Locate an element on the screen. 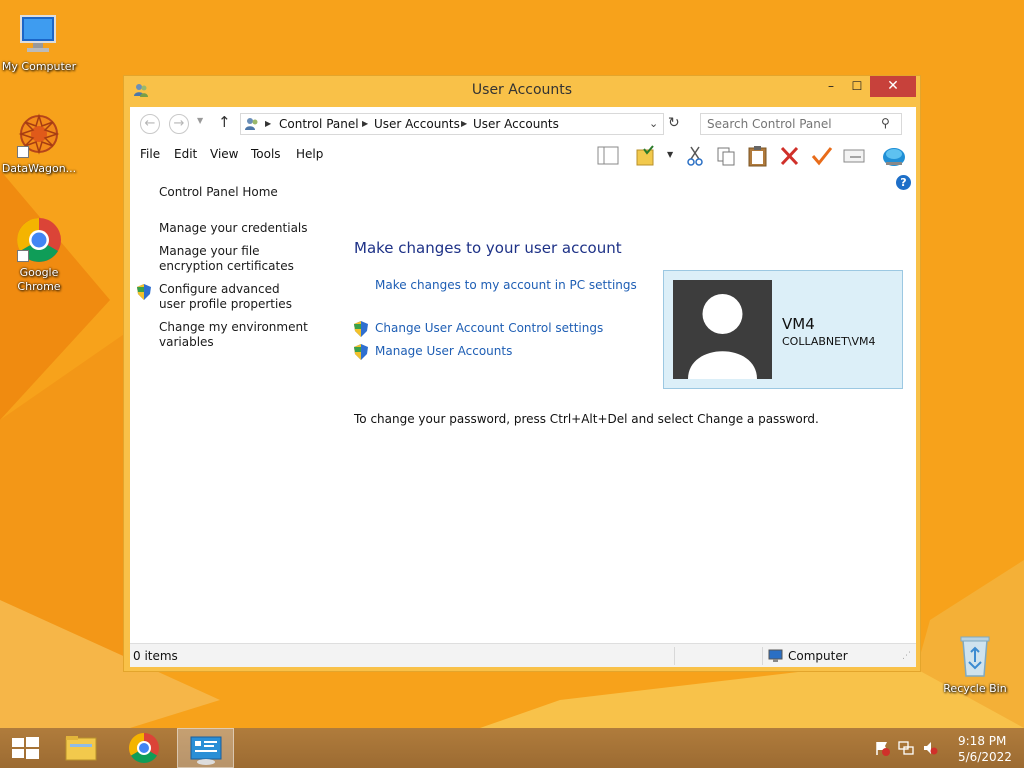 The width and height of the screenshot is (1024, 768). action-center-flag-icon is located at coordinates (882, 748).